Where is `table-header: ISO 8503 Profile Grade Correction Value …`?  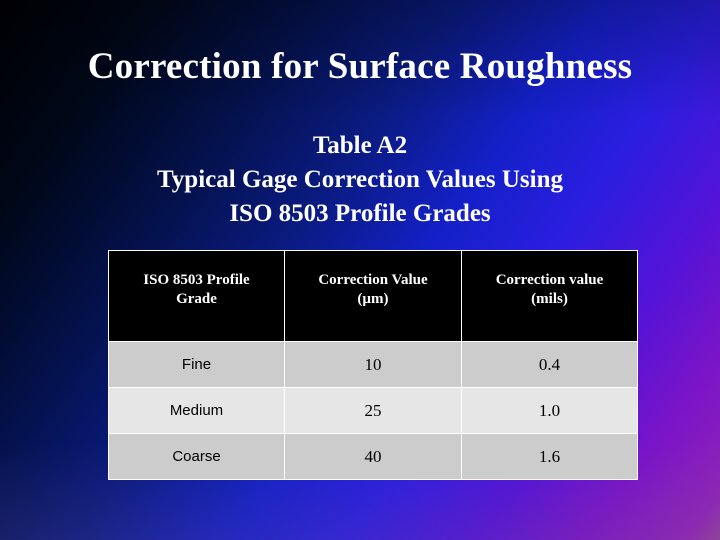 table-header: ISO 8503 Profile Grade Correction Value … is located at coordinates (373, 296).